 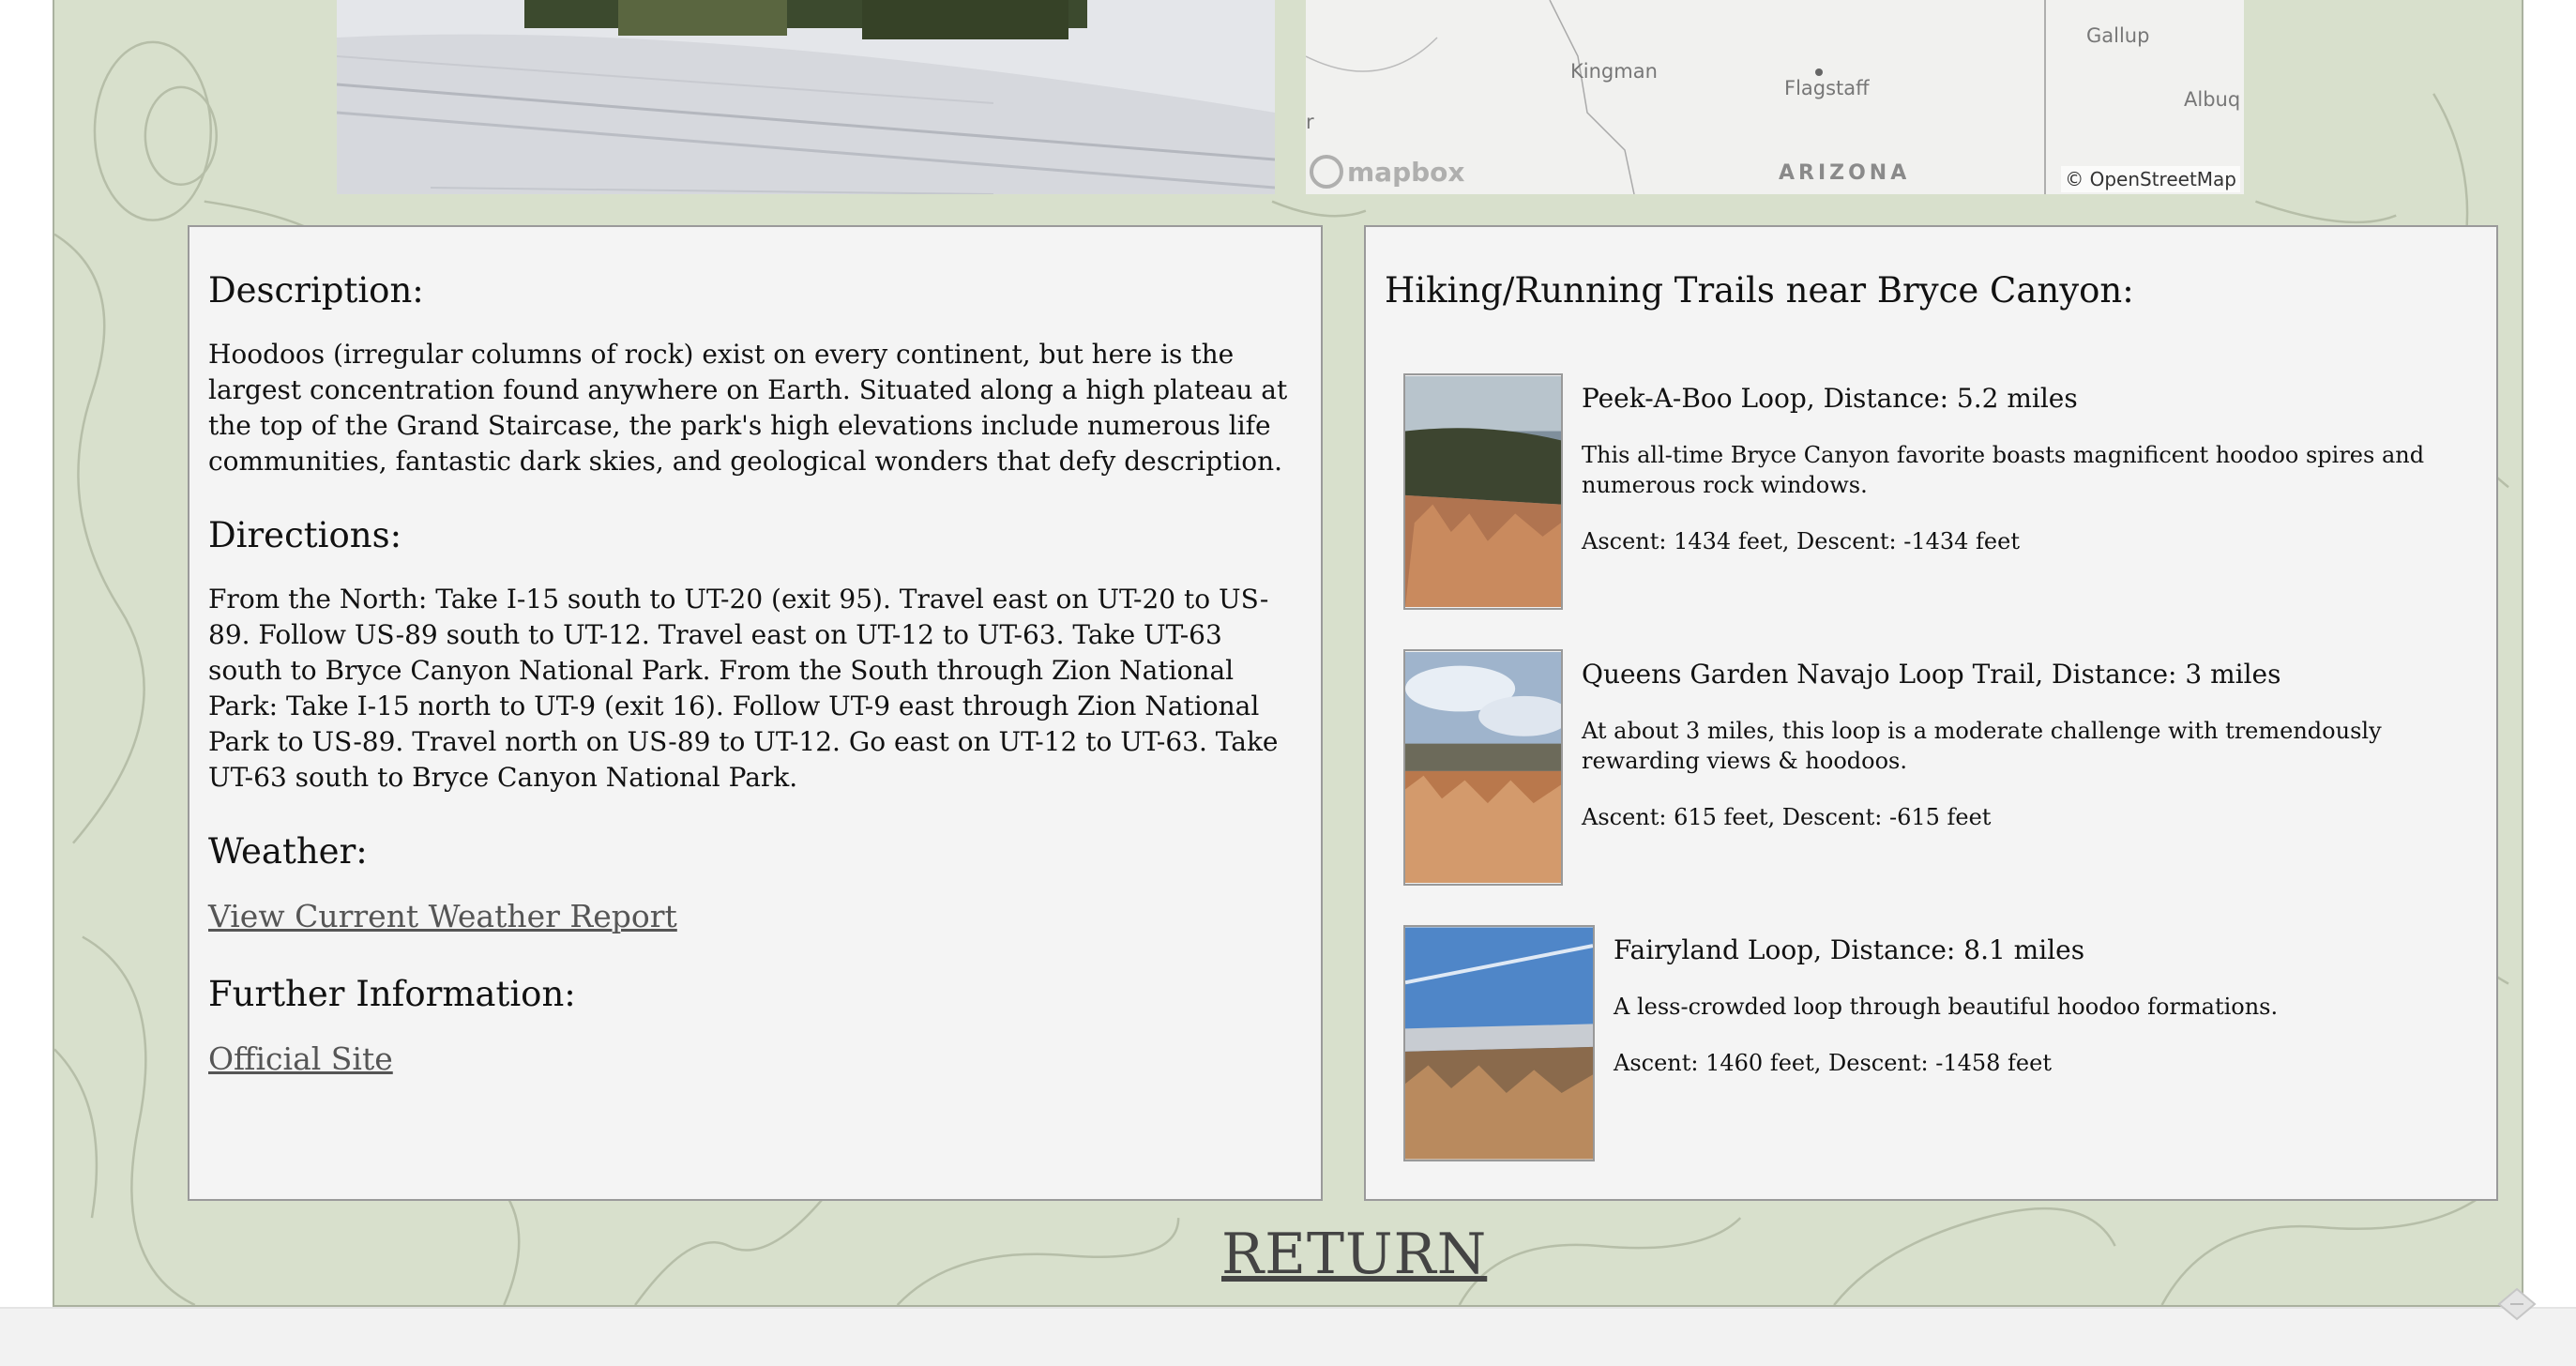 I want to click on browser-bottom-bar, so click(x=1288, y=1336).